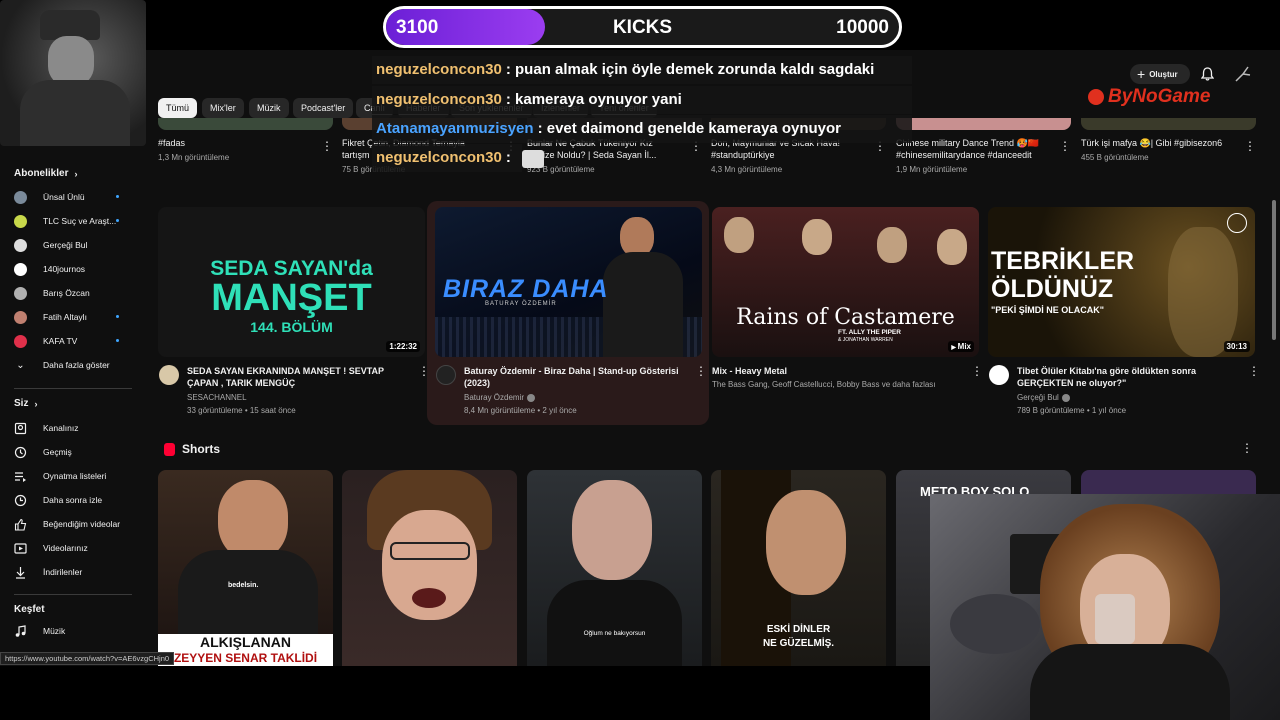  What do you see at coordinates (642, 27) in the screenshot?
I see `kicks-progress-bar: 3100 KICKS 10000` at bounding box center [642, 27].